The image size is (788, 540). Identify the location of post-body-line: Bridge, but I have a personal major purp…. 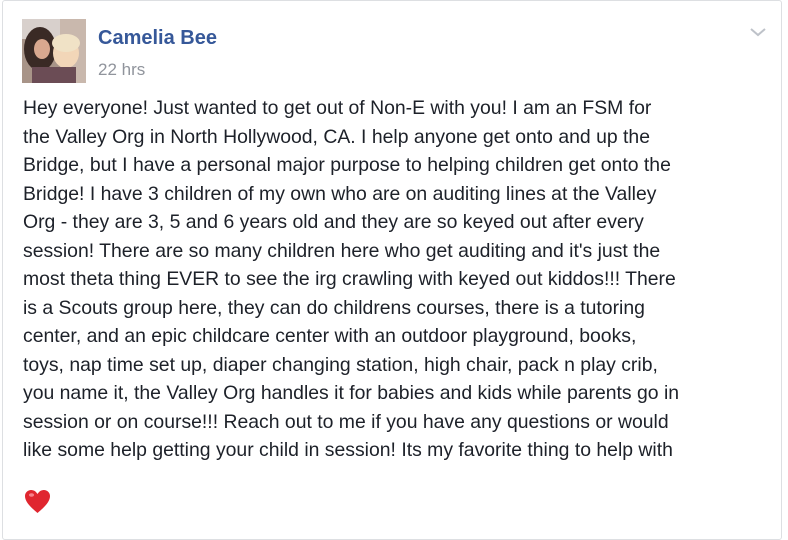
(347, 165).